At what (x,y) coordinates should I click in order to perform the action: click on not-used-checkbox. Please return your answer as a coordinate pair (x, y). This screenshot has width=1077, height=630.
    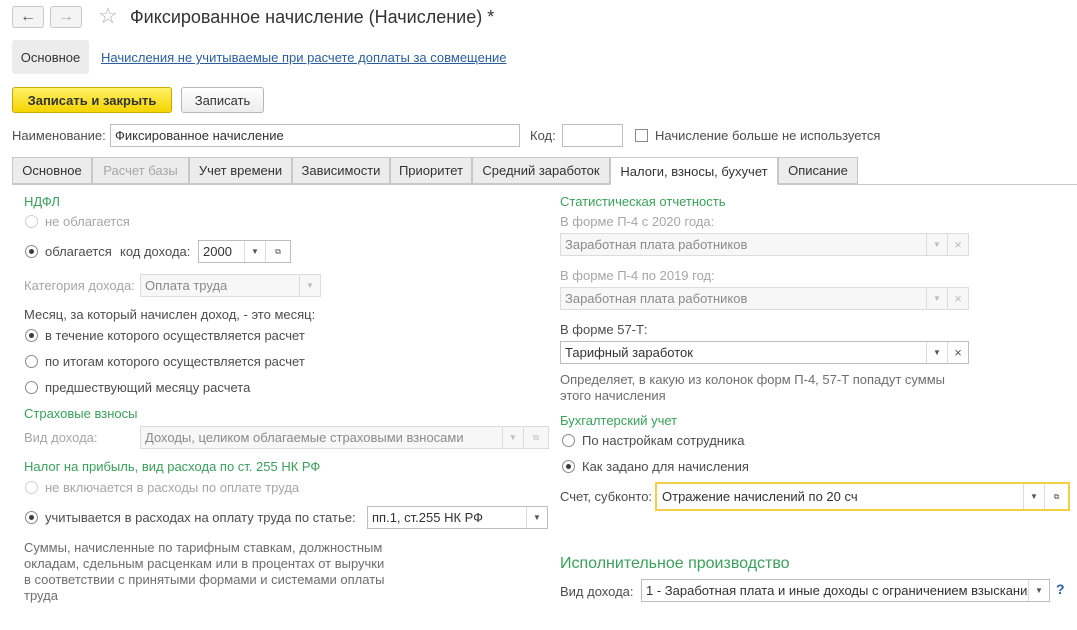
    Looking at the image, I should click on (641, 135).